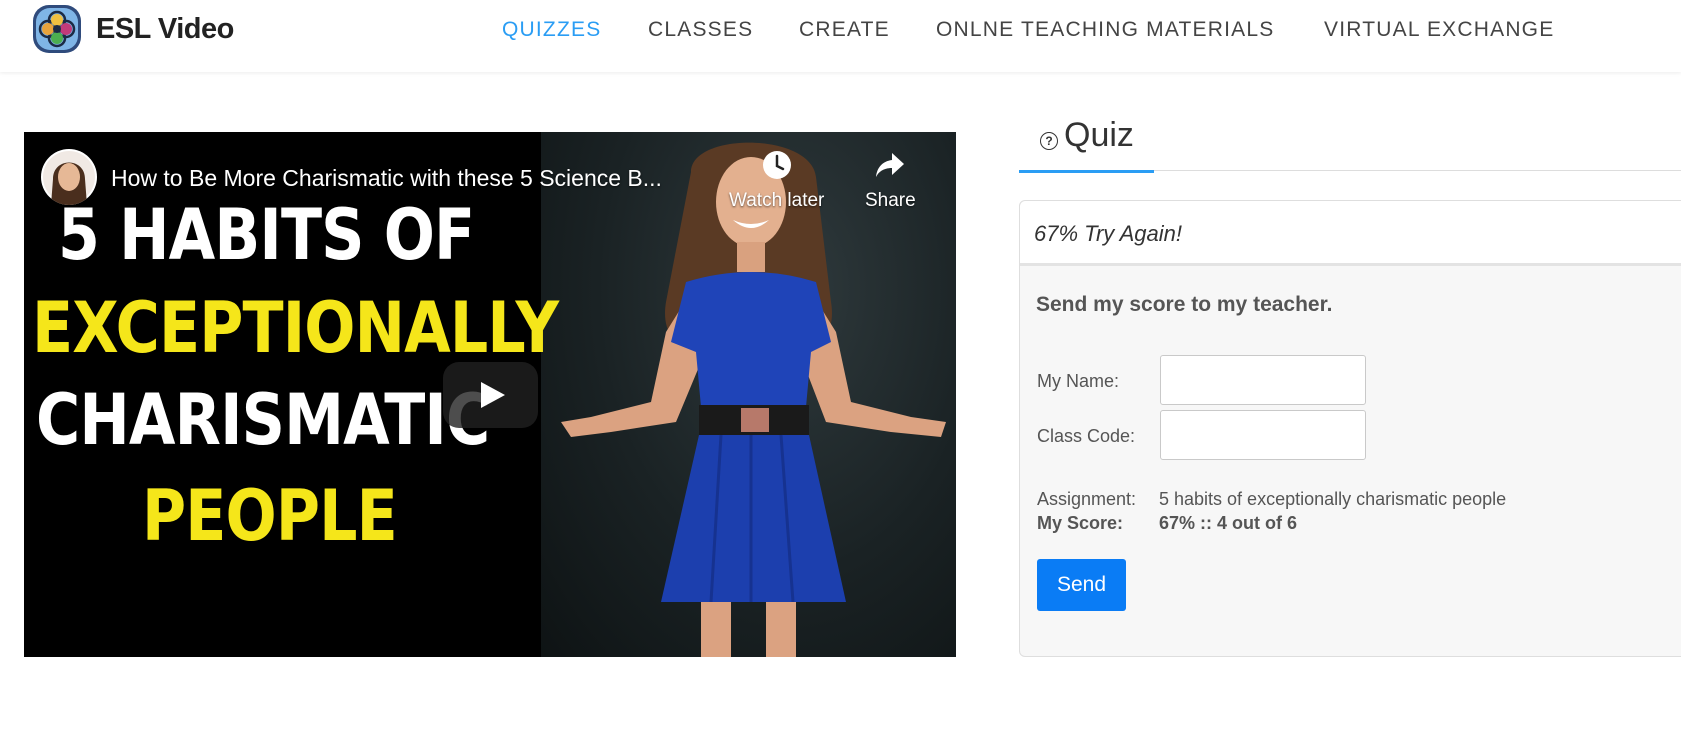  Describe the element at coordinates (1350, 233) in the screenshot. I see `panel-header: 67% Try Again!` at that location.